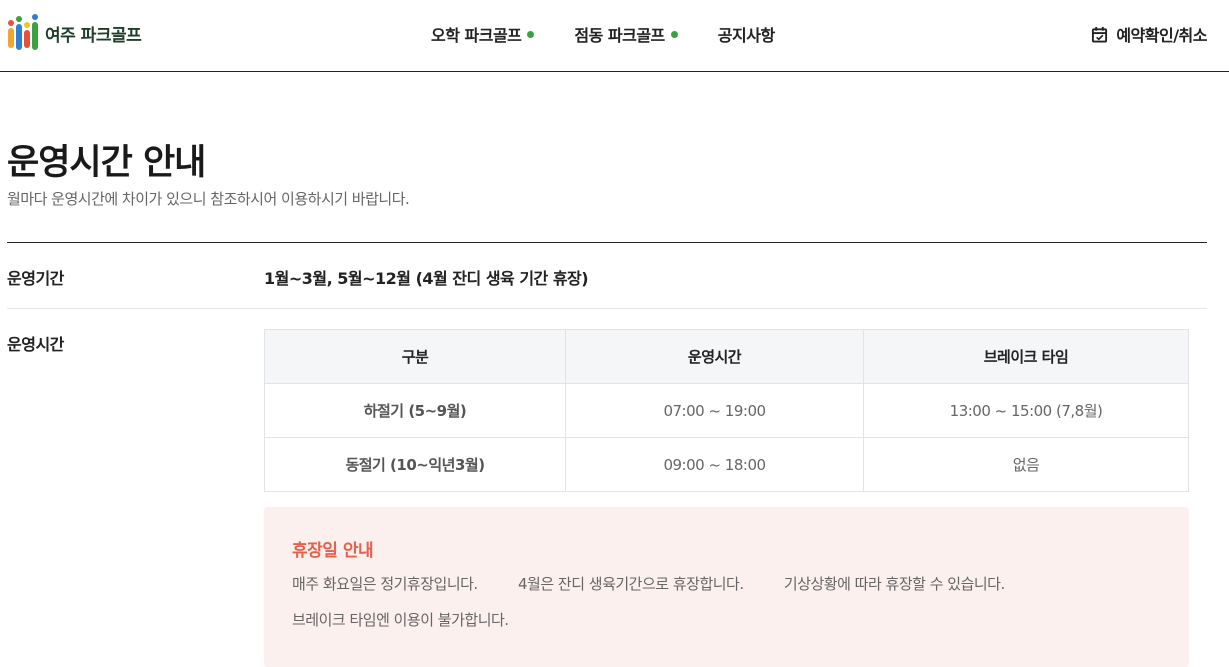  I want to click on hours-cell: 09:00 ~ 18:00, so click(714, 464).